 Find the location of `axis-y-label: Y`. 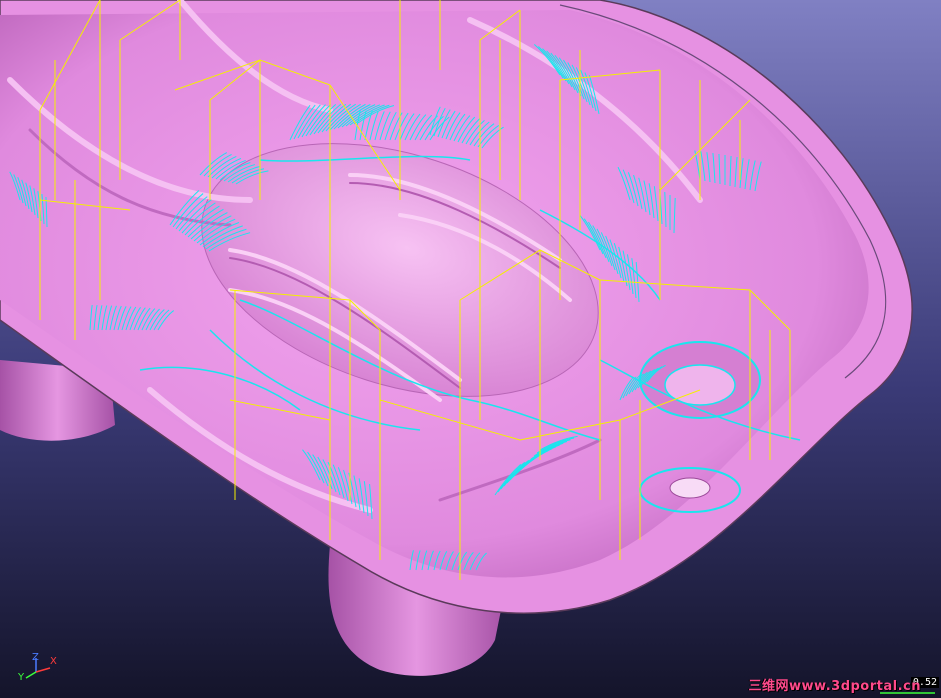

axis-y-label: Y is located at coordinates (21, 677).